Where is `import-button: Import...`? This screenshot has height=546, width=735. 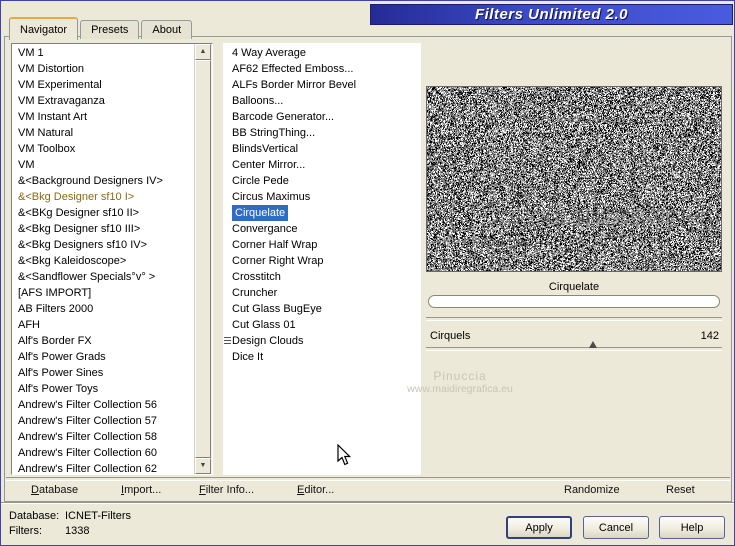
import-button: Import... is located at coordinates (141, 490).